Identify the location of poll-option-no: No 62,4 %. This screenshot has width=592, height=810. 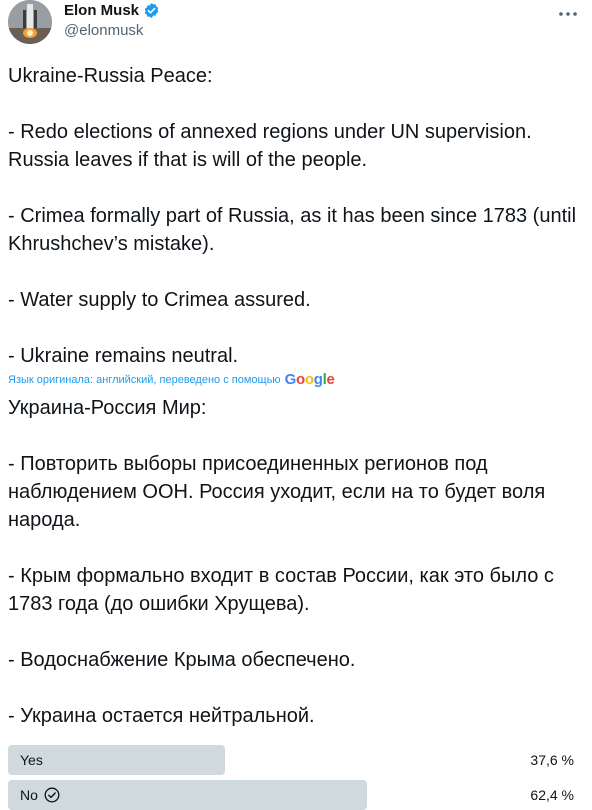
(296, 795).